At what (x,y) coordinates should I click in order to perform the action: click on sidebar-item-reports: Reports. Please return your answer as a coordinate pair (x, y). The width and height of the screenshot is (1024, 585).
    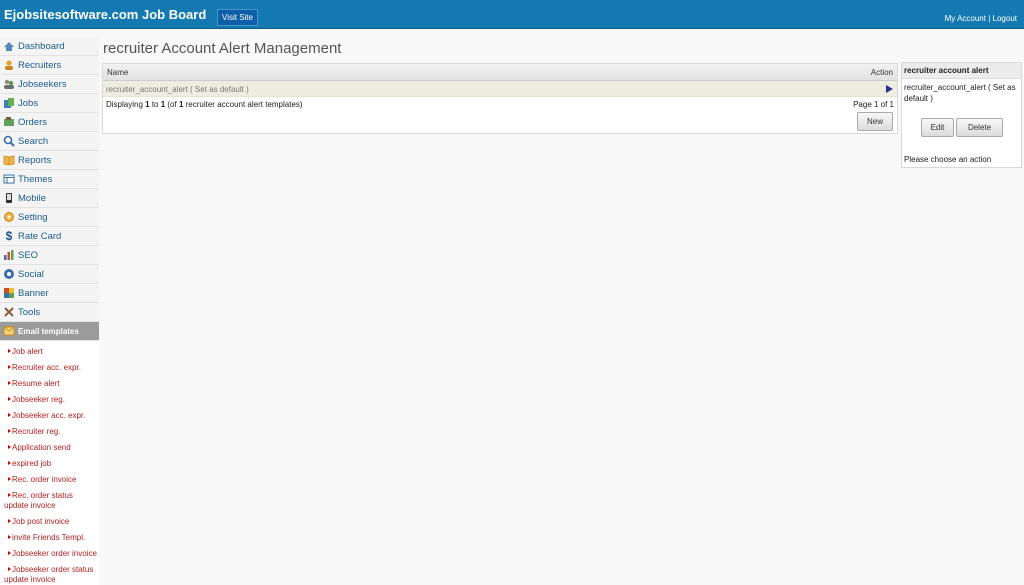
    Looking at the image, I should click on (49, 160).